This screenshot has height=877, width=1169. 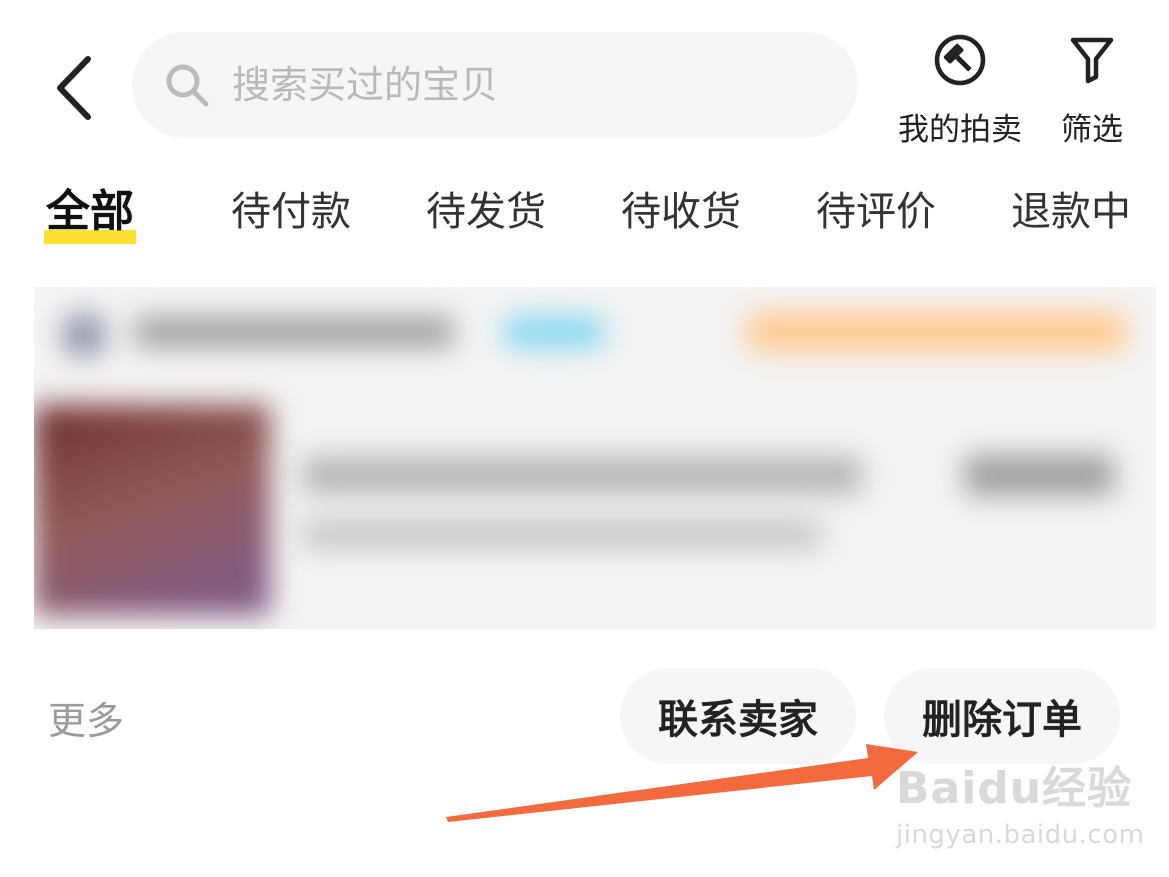 What do you see at coordinates (1092, 60) in the screenshot?
I see `filter-funnel-icon` at bounding box center [1092, 60].